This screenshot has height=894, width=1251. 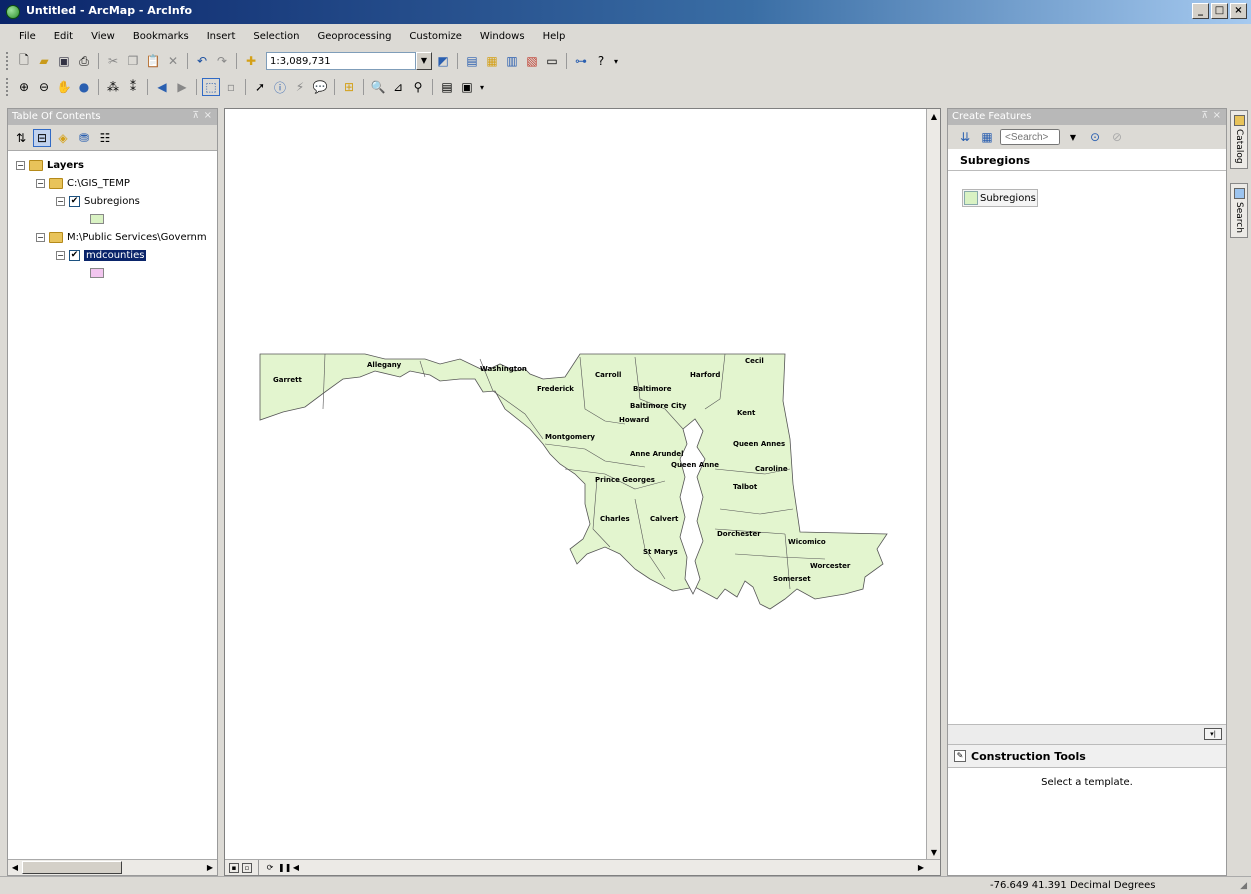 What do you see at coordinates (1239, 210) in the screenshot?
I see `tab-search: Search` at bounding box center [1239, 210].